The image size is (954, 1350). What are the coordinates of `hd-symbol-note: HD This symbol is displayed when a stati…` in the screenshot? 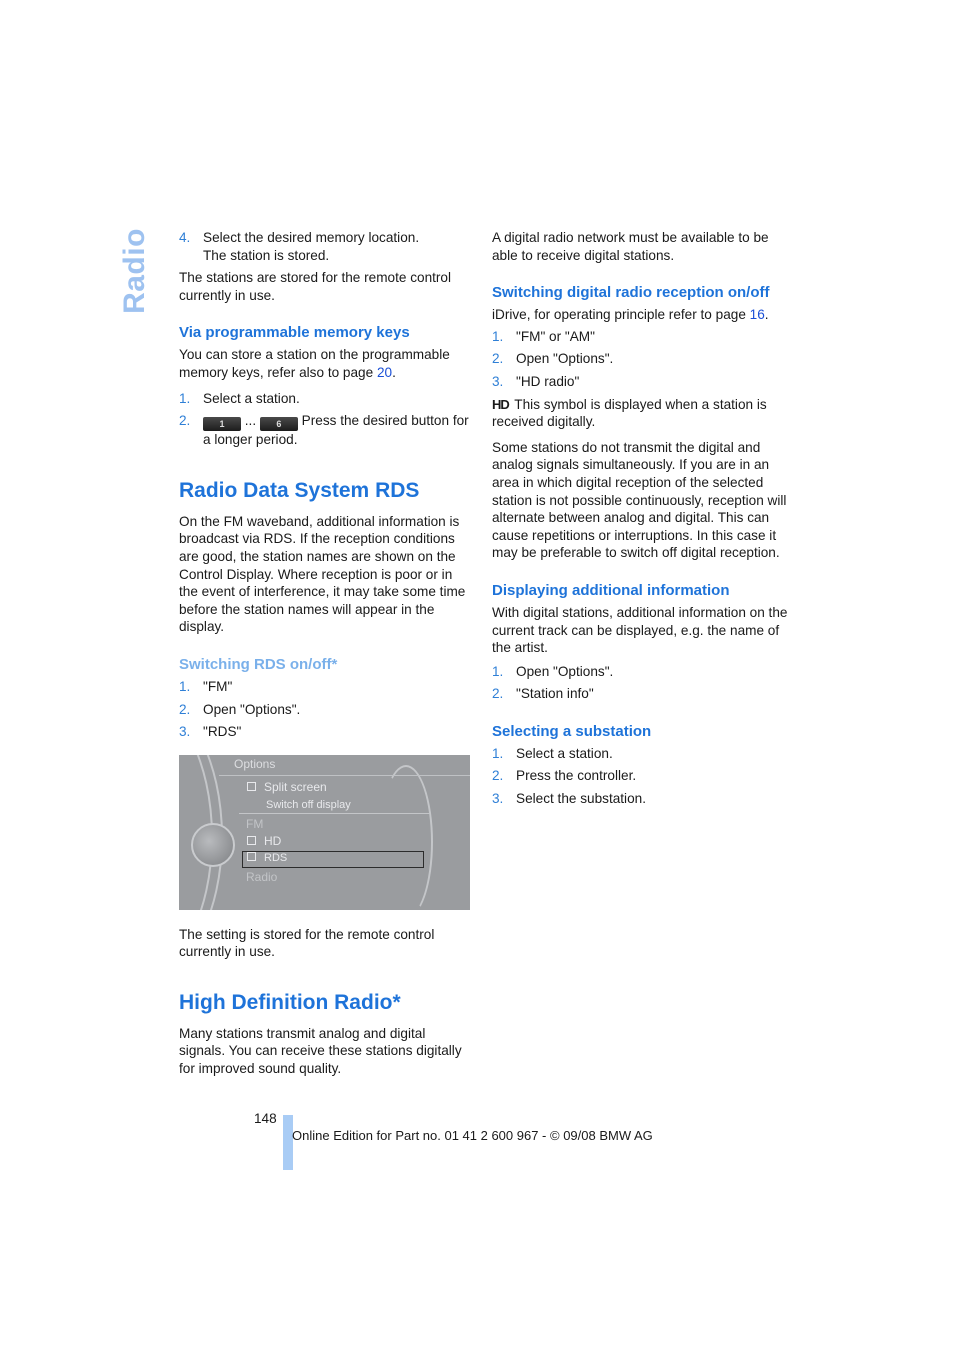 It's located at (629, 413).